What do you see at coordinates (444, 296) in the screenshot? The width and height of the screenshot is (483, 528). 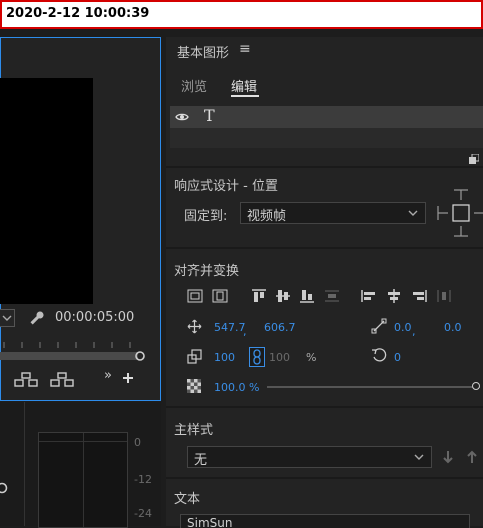 I see `distribute-horizontal-icon` at bounding box center [444, 296].